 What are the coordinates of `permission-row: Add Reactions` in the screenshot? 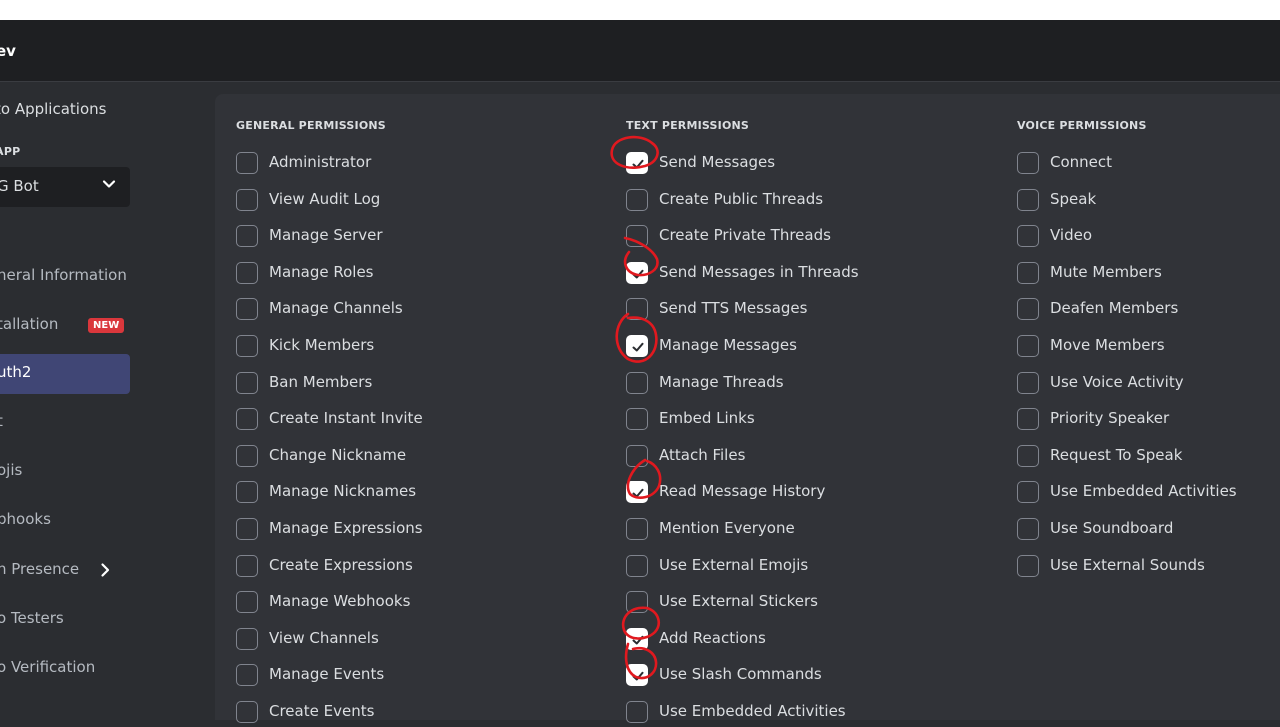 It's located at (811, 640).